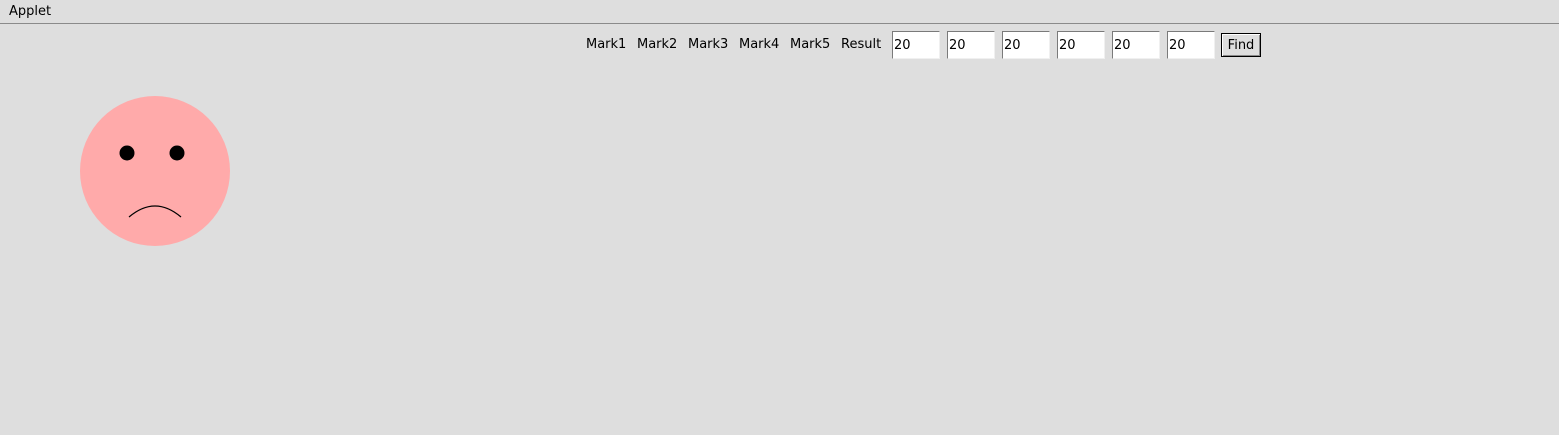  What do you see at coordinates (779, 12) in the screenshot?
I see `menu-bar: Applet` at bounding box center [779, 12].